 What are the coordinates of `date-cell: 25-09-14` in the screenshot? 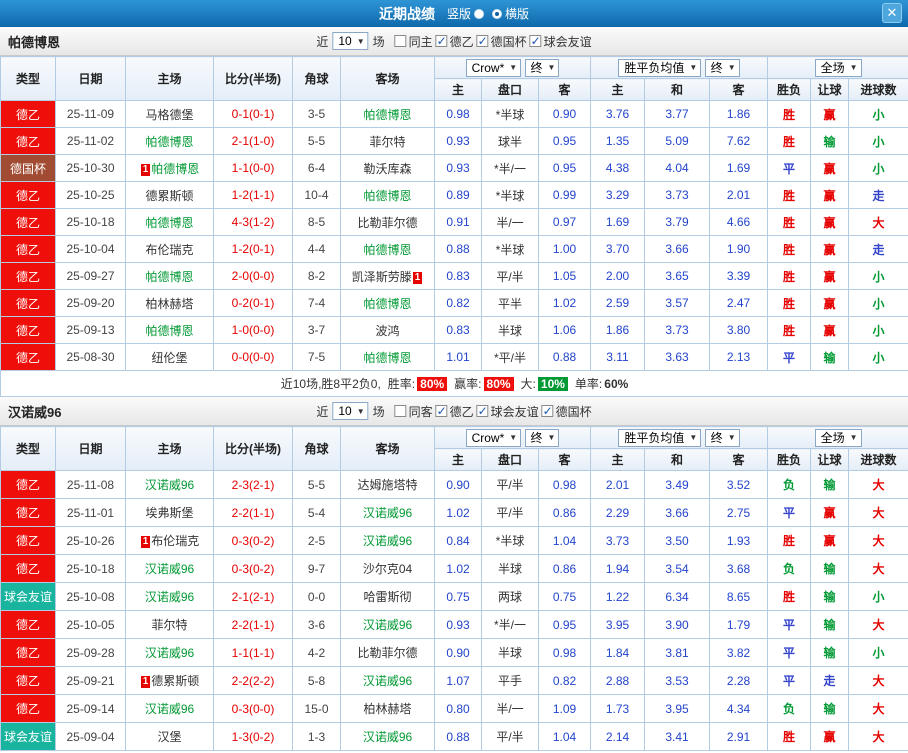 It's located at (90, 708).